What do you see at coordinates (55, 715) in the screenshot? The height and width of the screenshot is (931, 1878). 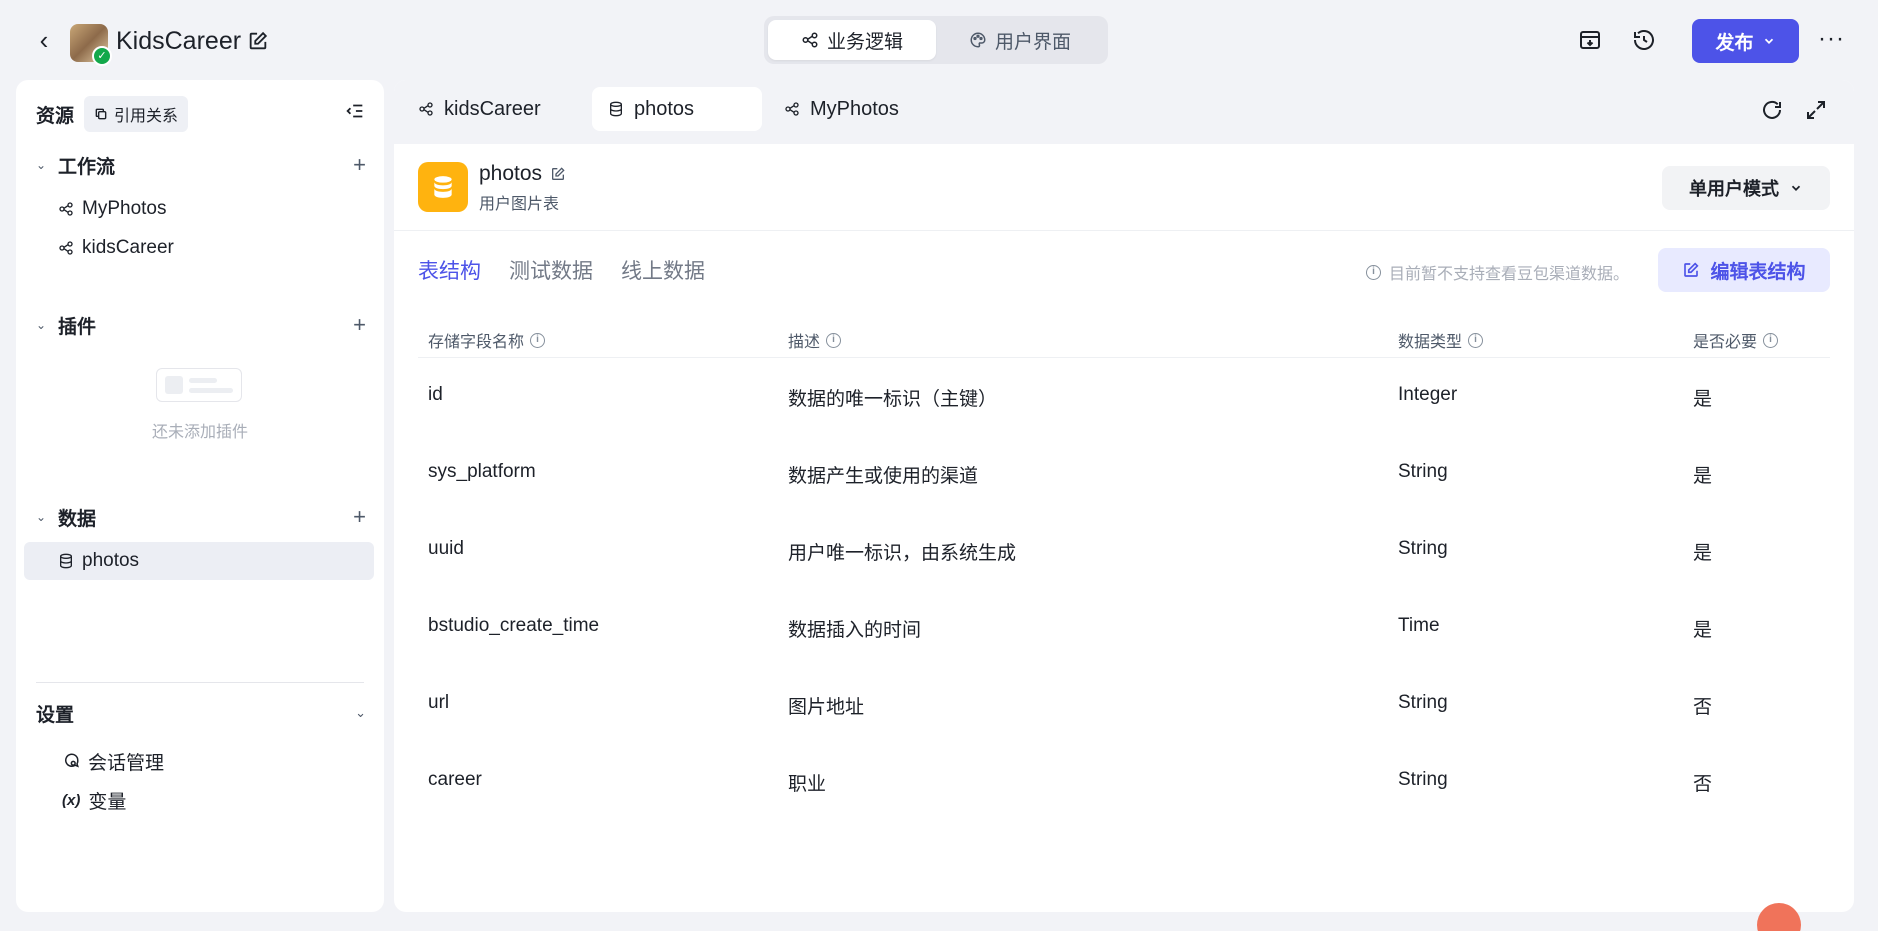 I see `section-label: 设置` at bounding box center [55, 715].